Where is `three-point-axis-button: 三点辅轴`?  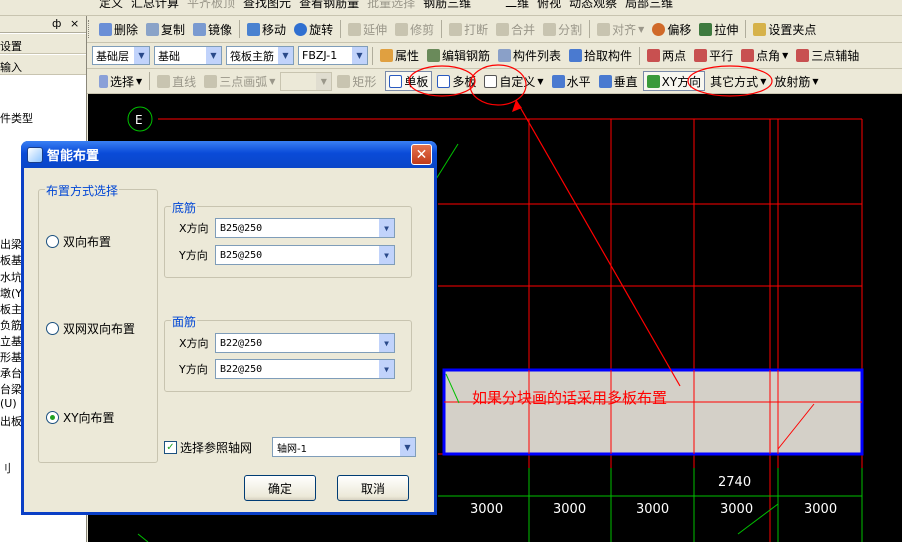
three-point-axis-button: 三点辅轴 is located at coordinates (827, 56).